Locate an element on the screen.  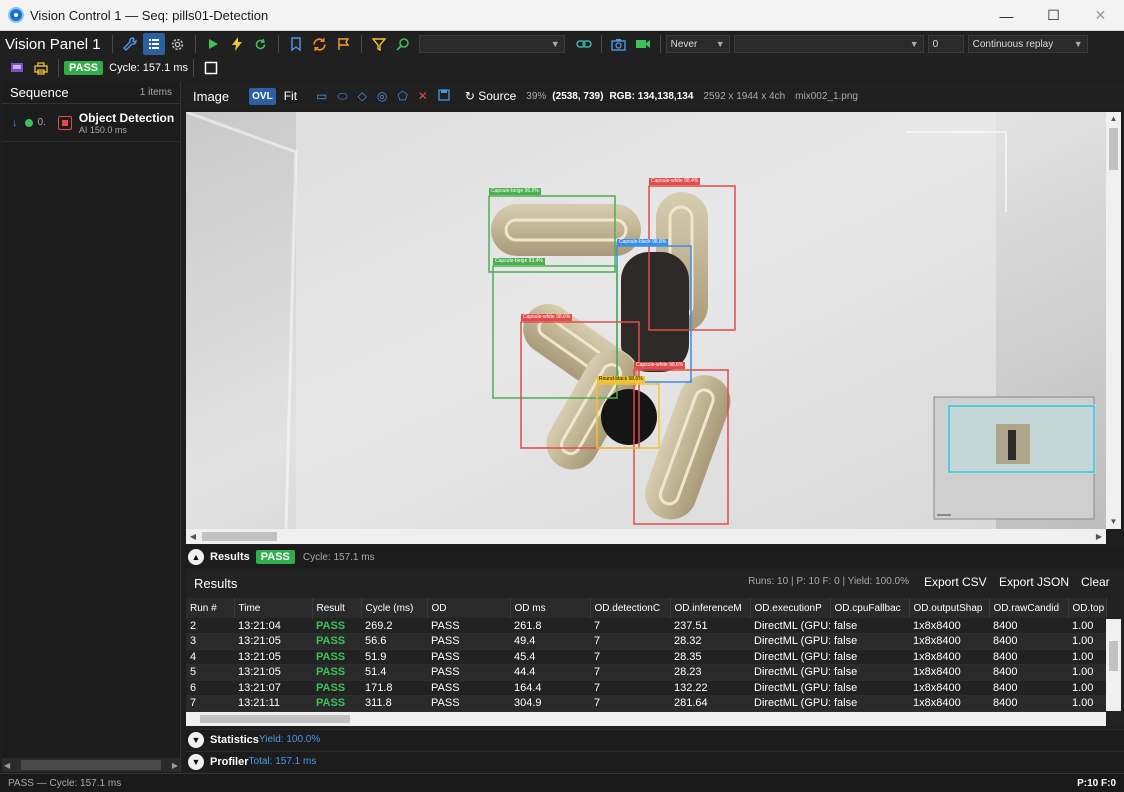
results-vertical-scrollbar is located at coordinates (1113, 665).